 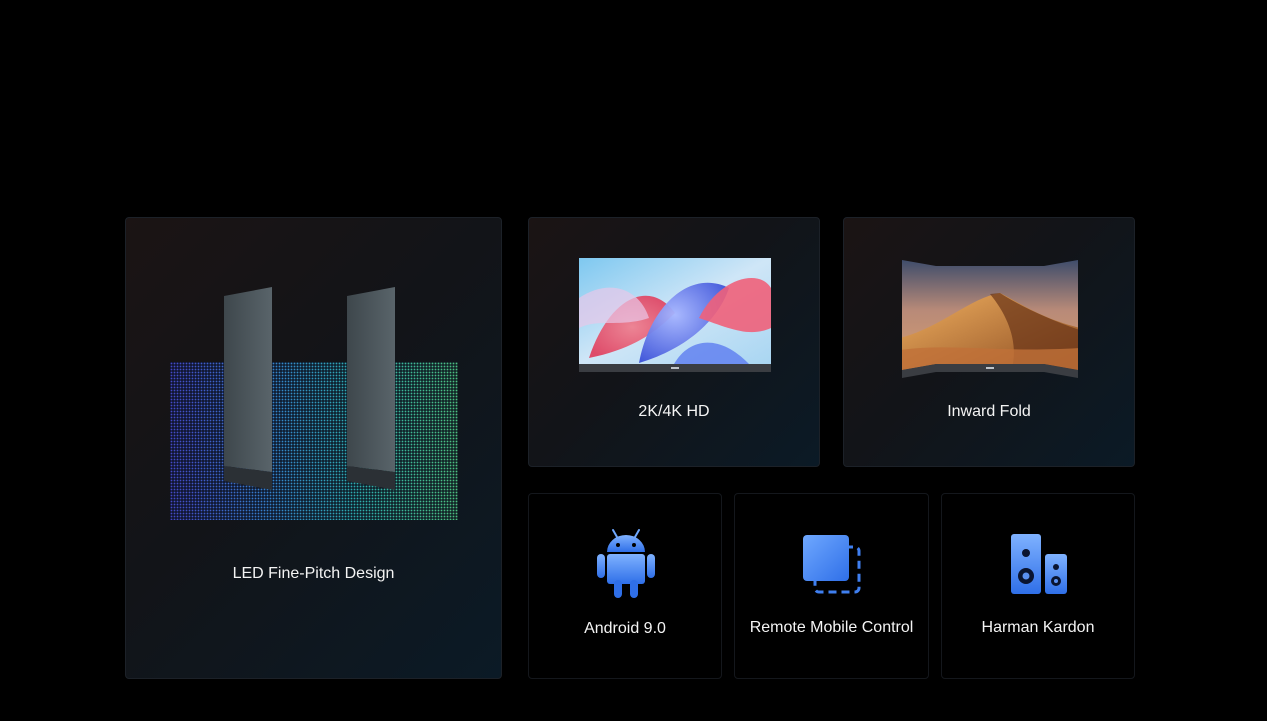 I want to click on feature-card-android: Android 9.0, so click(x=625, y=586).